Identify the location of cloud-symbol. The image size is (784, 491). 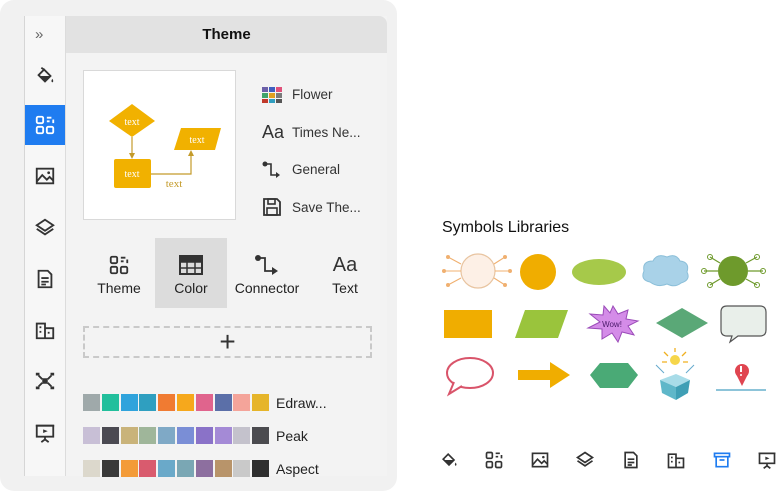
(665, 271).